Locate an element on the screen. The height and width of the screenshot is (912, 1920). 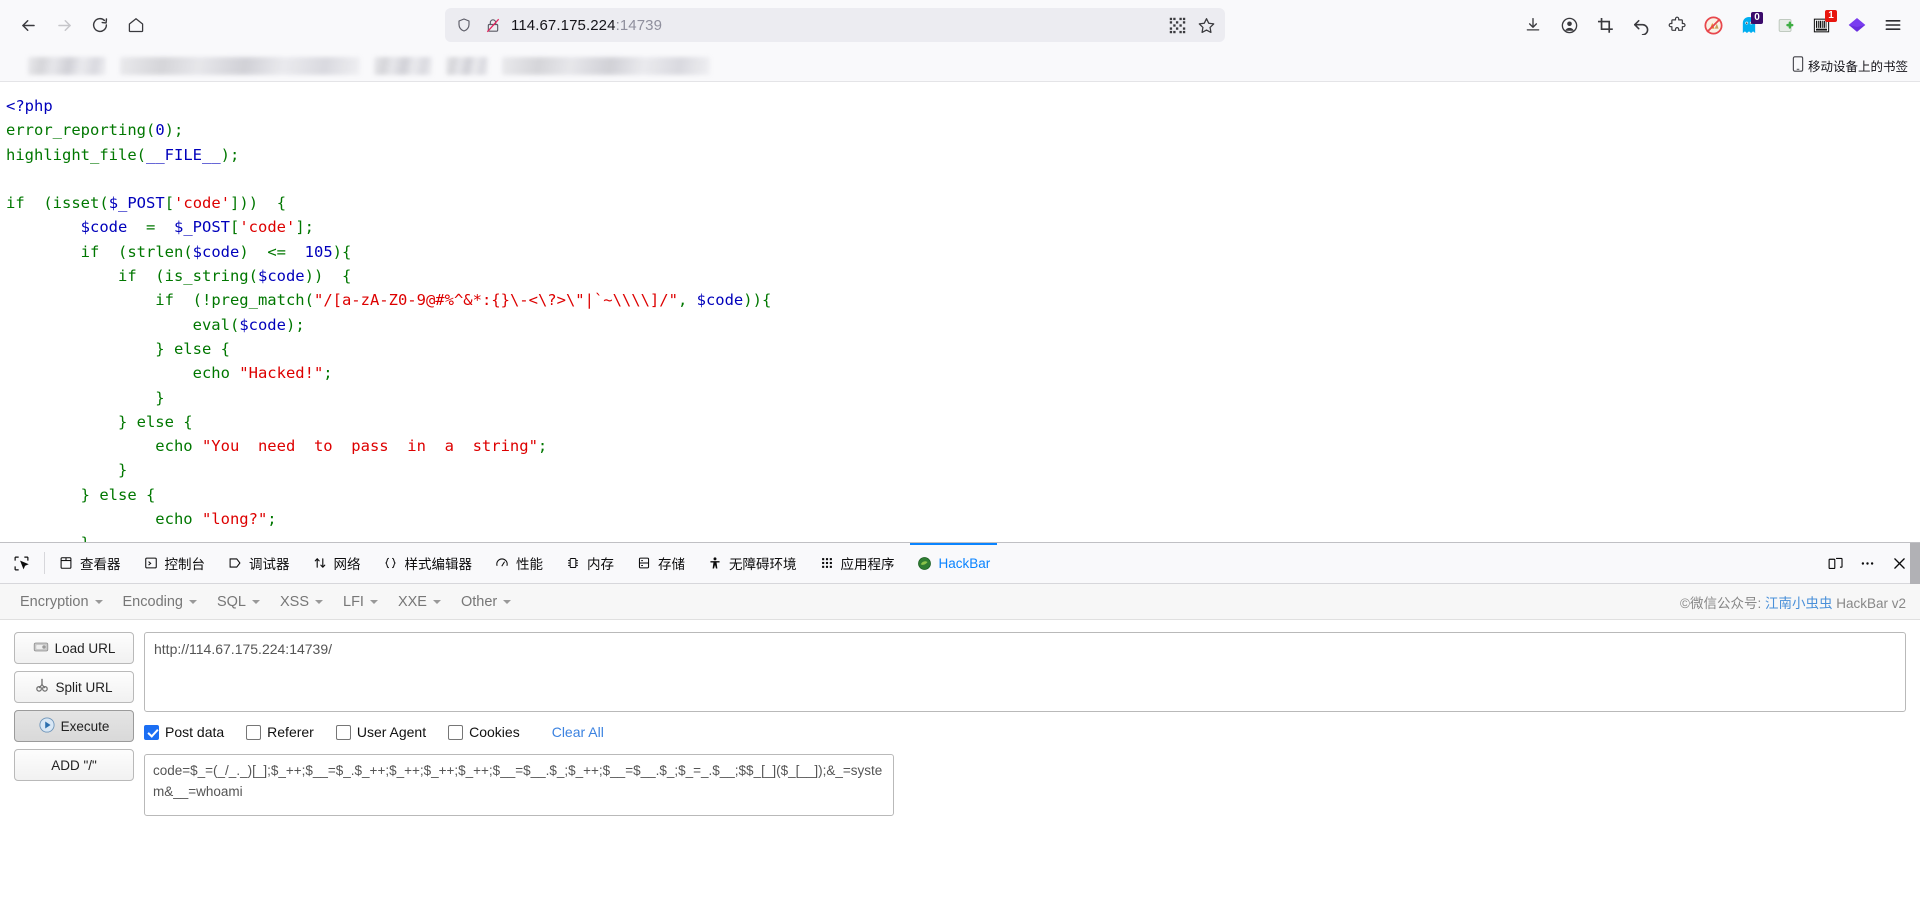
code-line: if (isset($_POST['code'])) { is located at coordinates (963, 203).